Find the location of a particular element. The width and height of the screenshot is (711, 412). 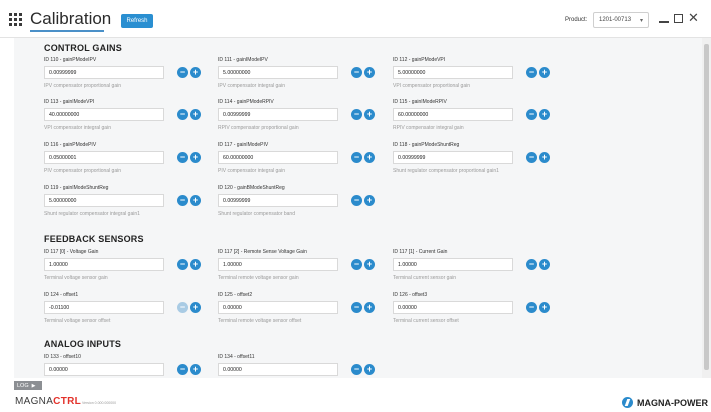

app-grid-icon is located at coordinates (15, 19).